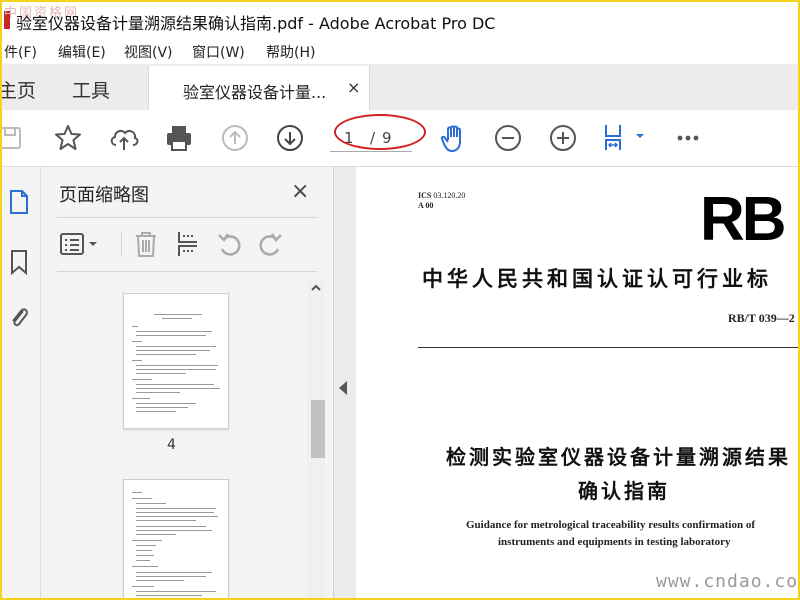 The image size is (800, 600). What do you see at coordinates (290, 138) in the screenshot?
I see `next-page-icon` at bounding box center [290, 138].